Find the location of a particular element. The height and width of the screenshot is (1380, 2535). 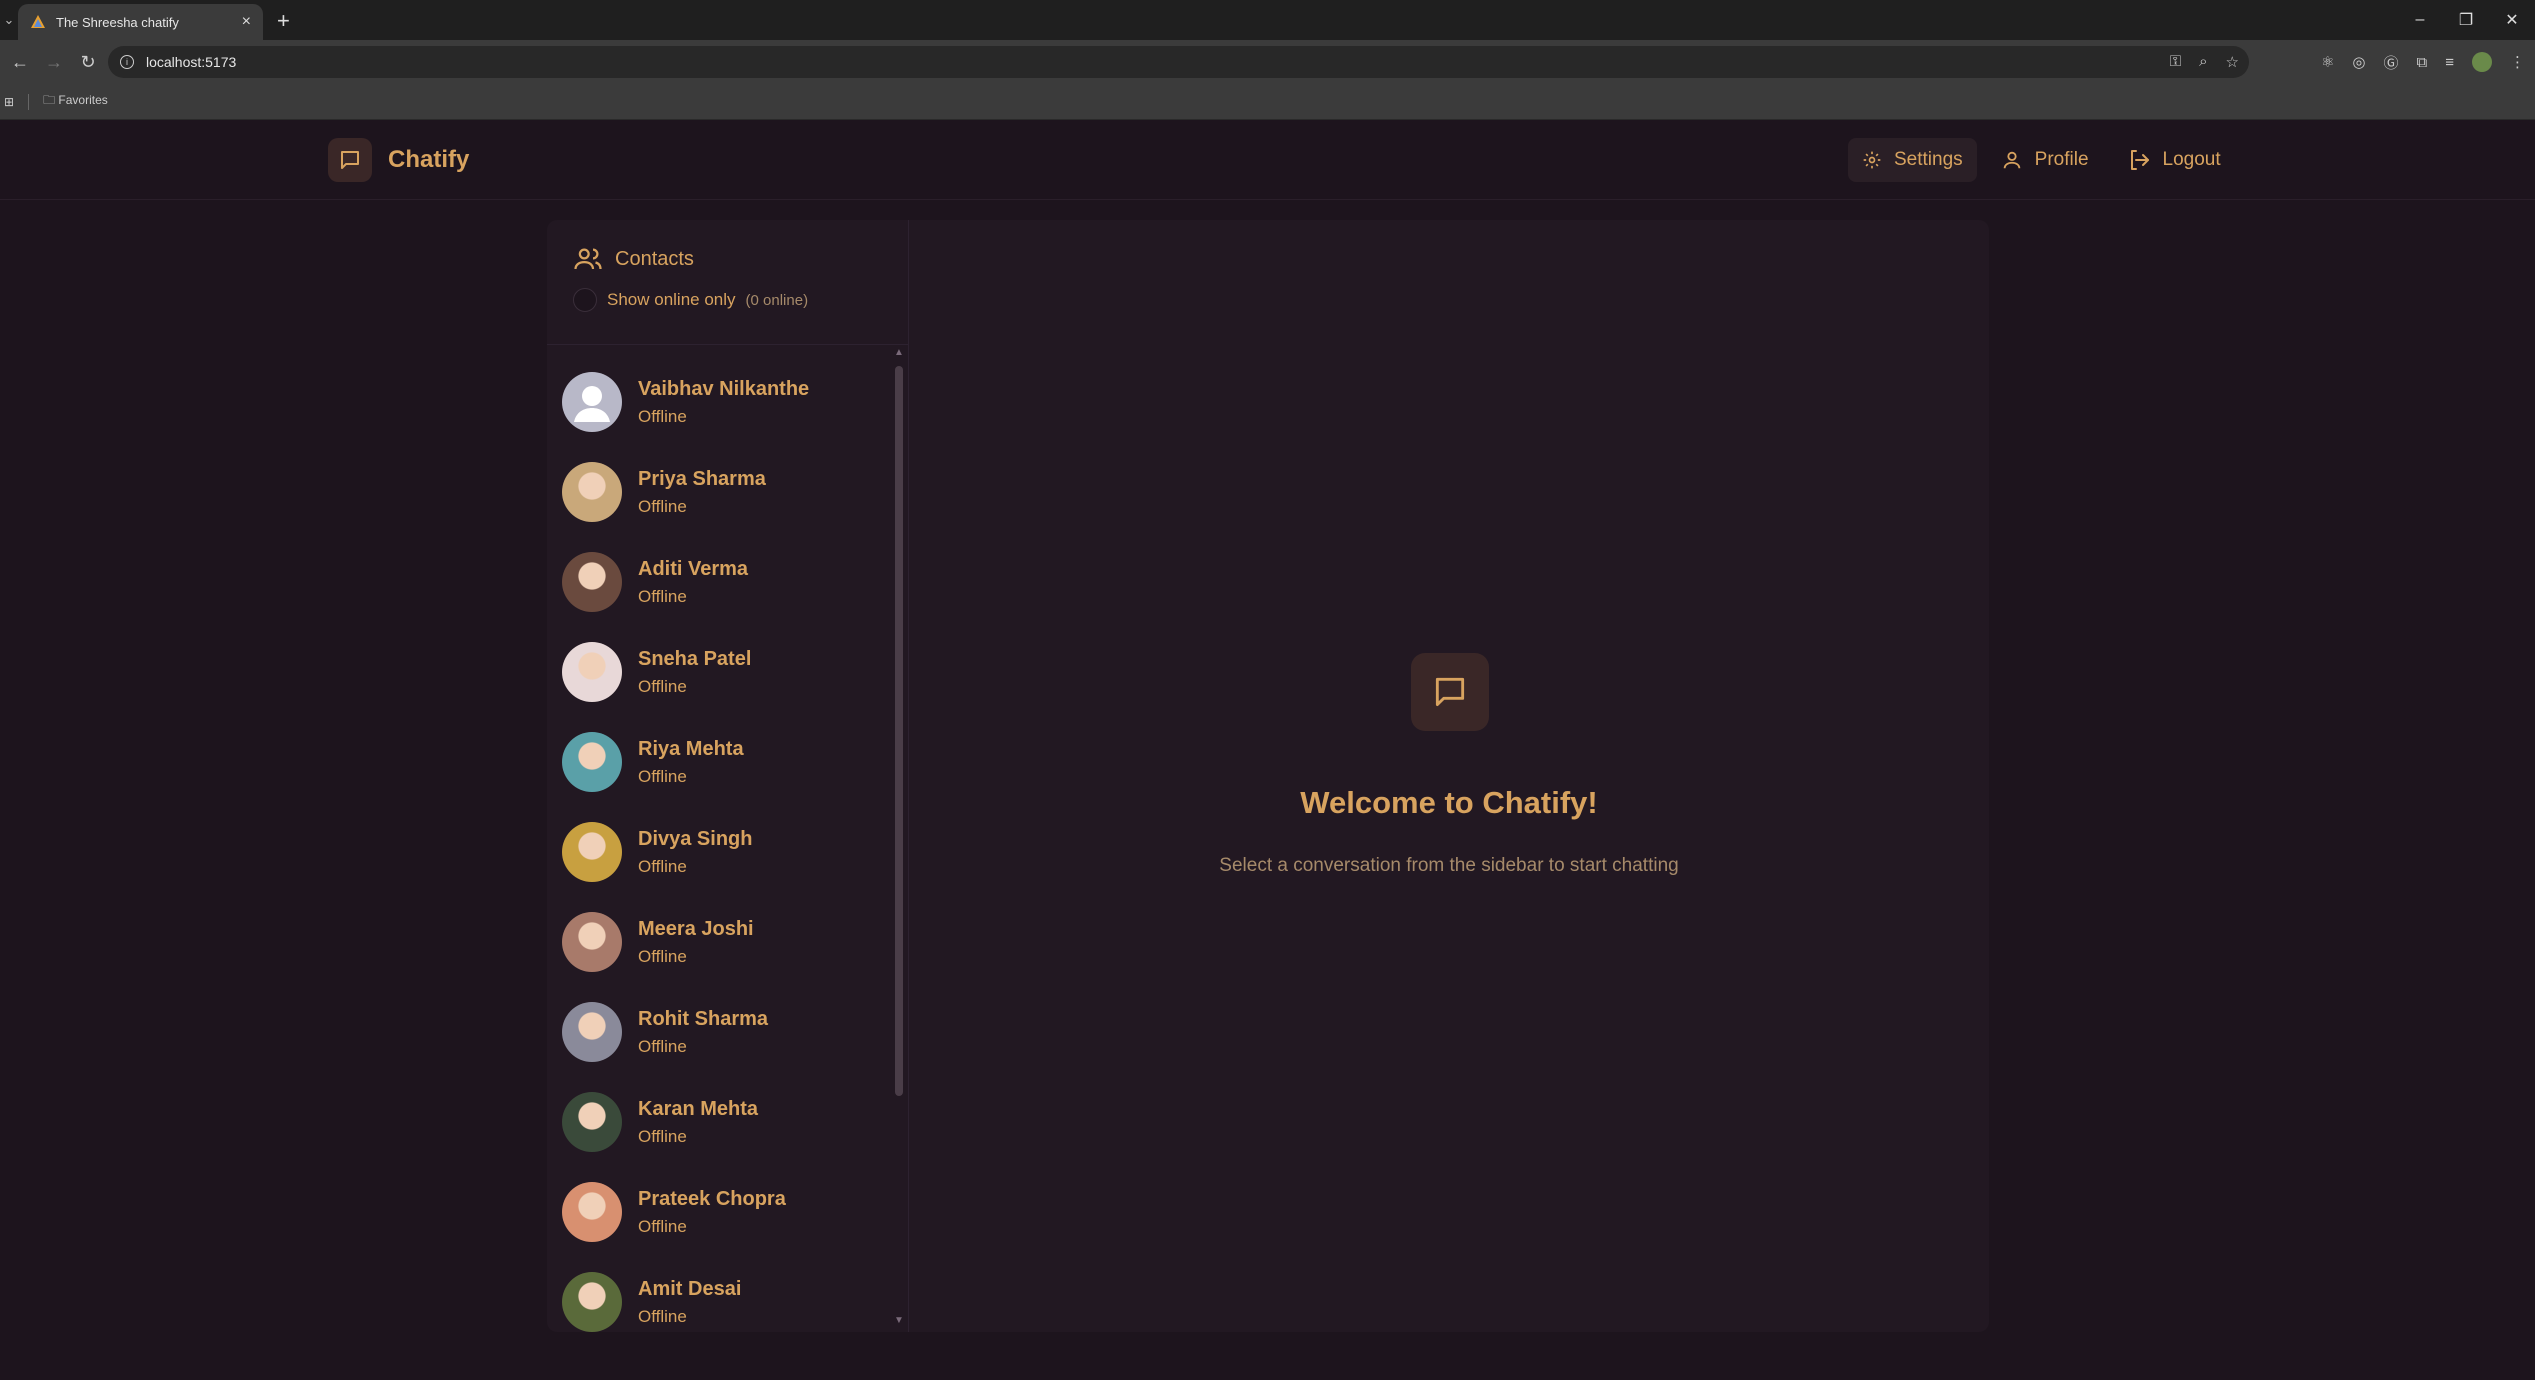

users-icon is located at coordinates (588, 259).